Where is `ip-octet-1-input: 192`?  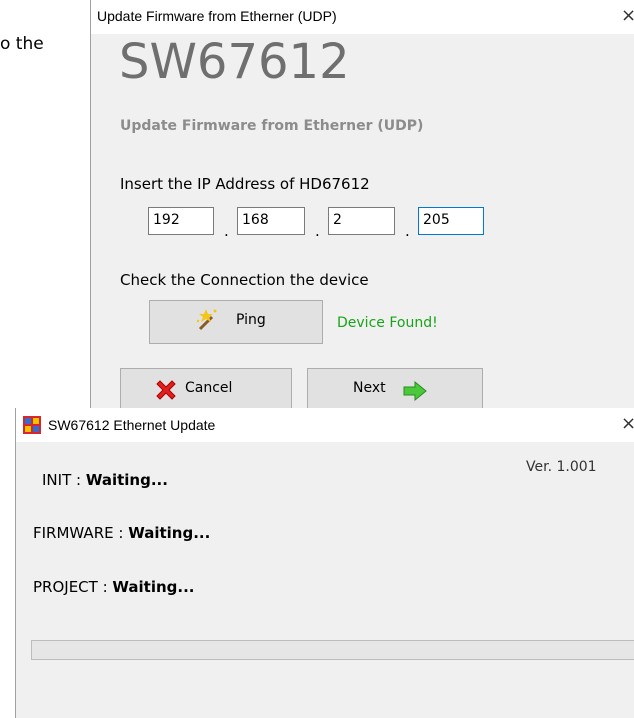 ip-octet-1-input: 192 is located at coordinates (181, 221).